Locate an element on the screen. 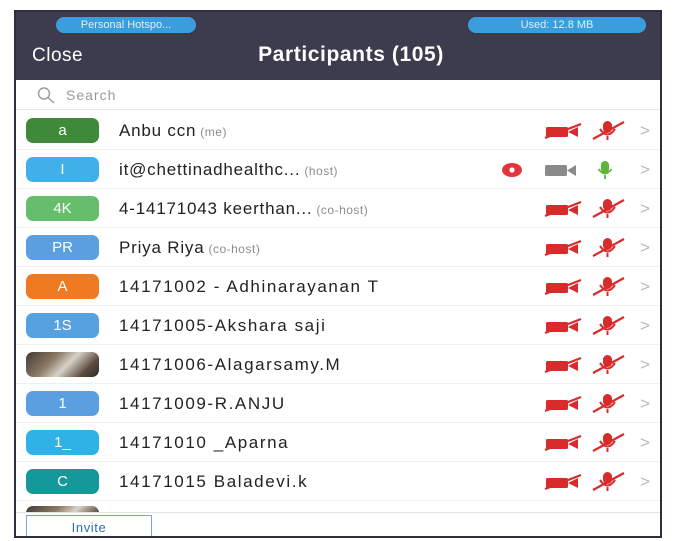  participant-name: Priya Riya (co-host) is located at coordinates (189, 248).